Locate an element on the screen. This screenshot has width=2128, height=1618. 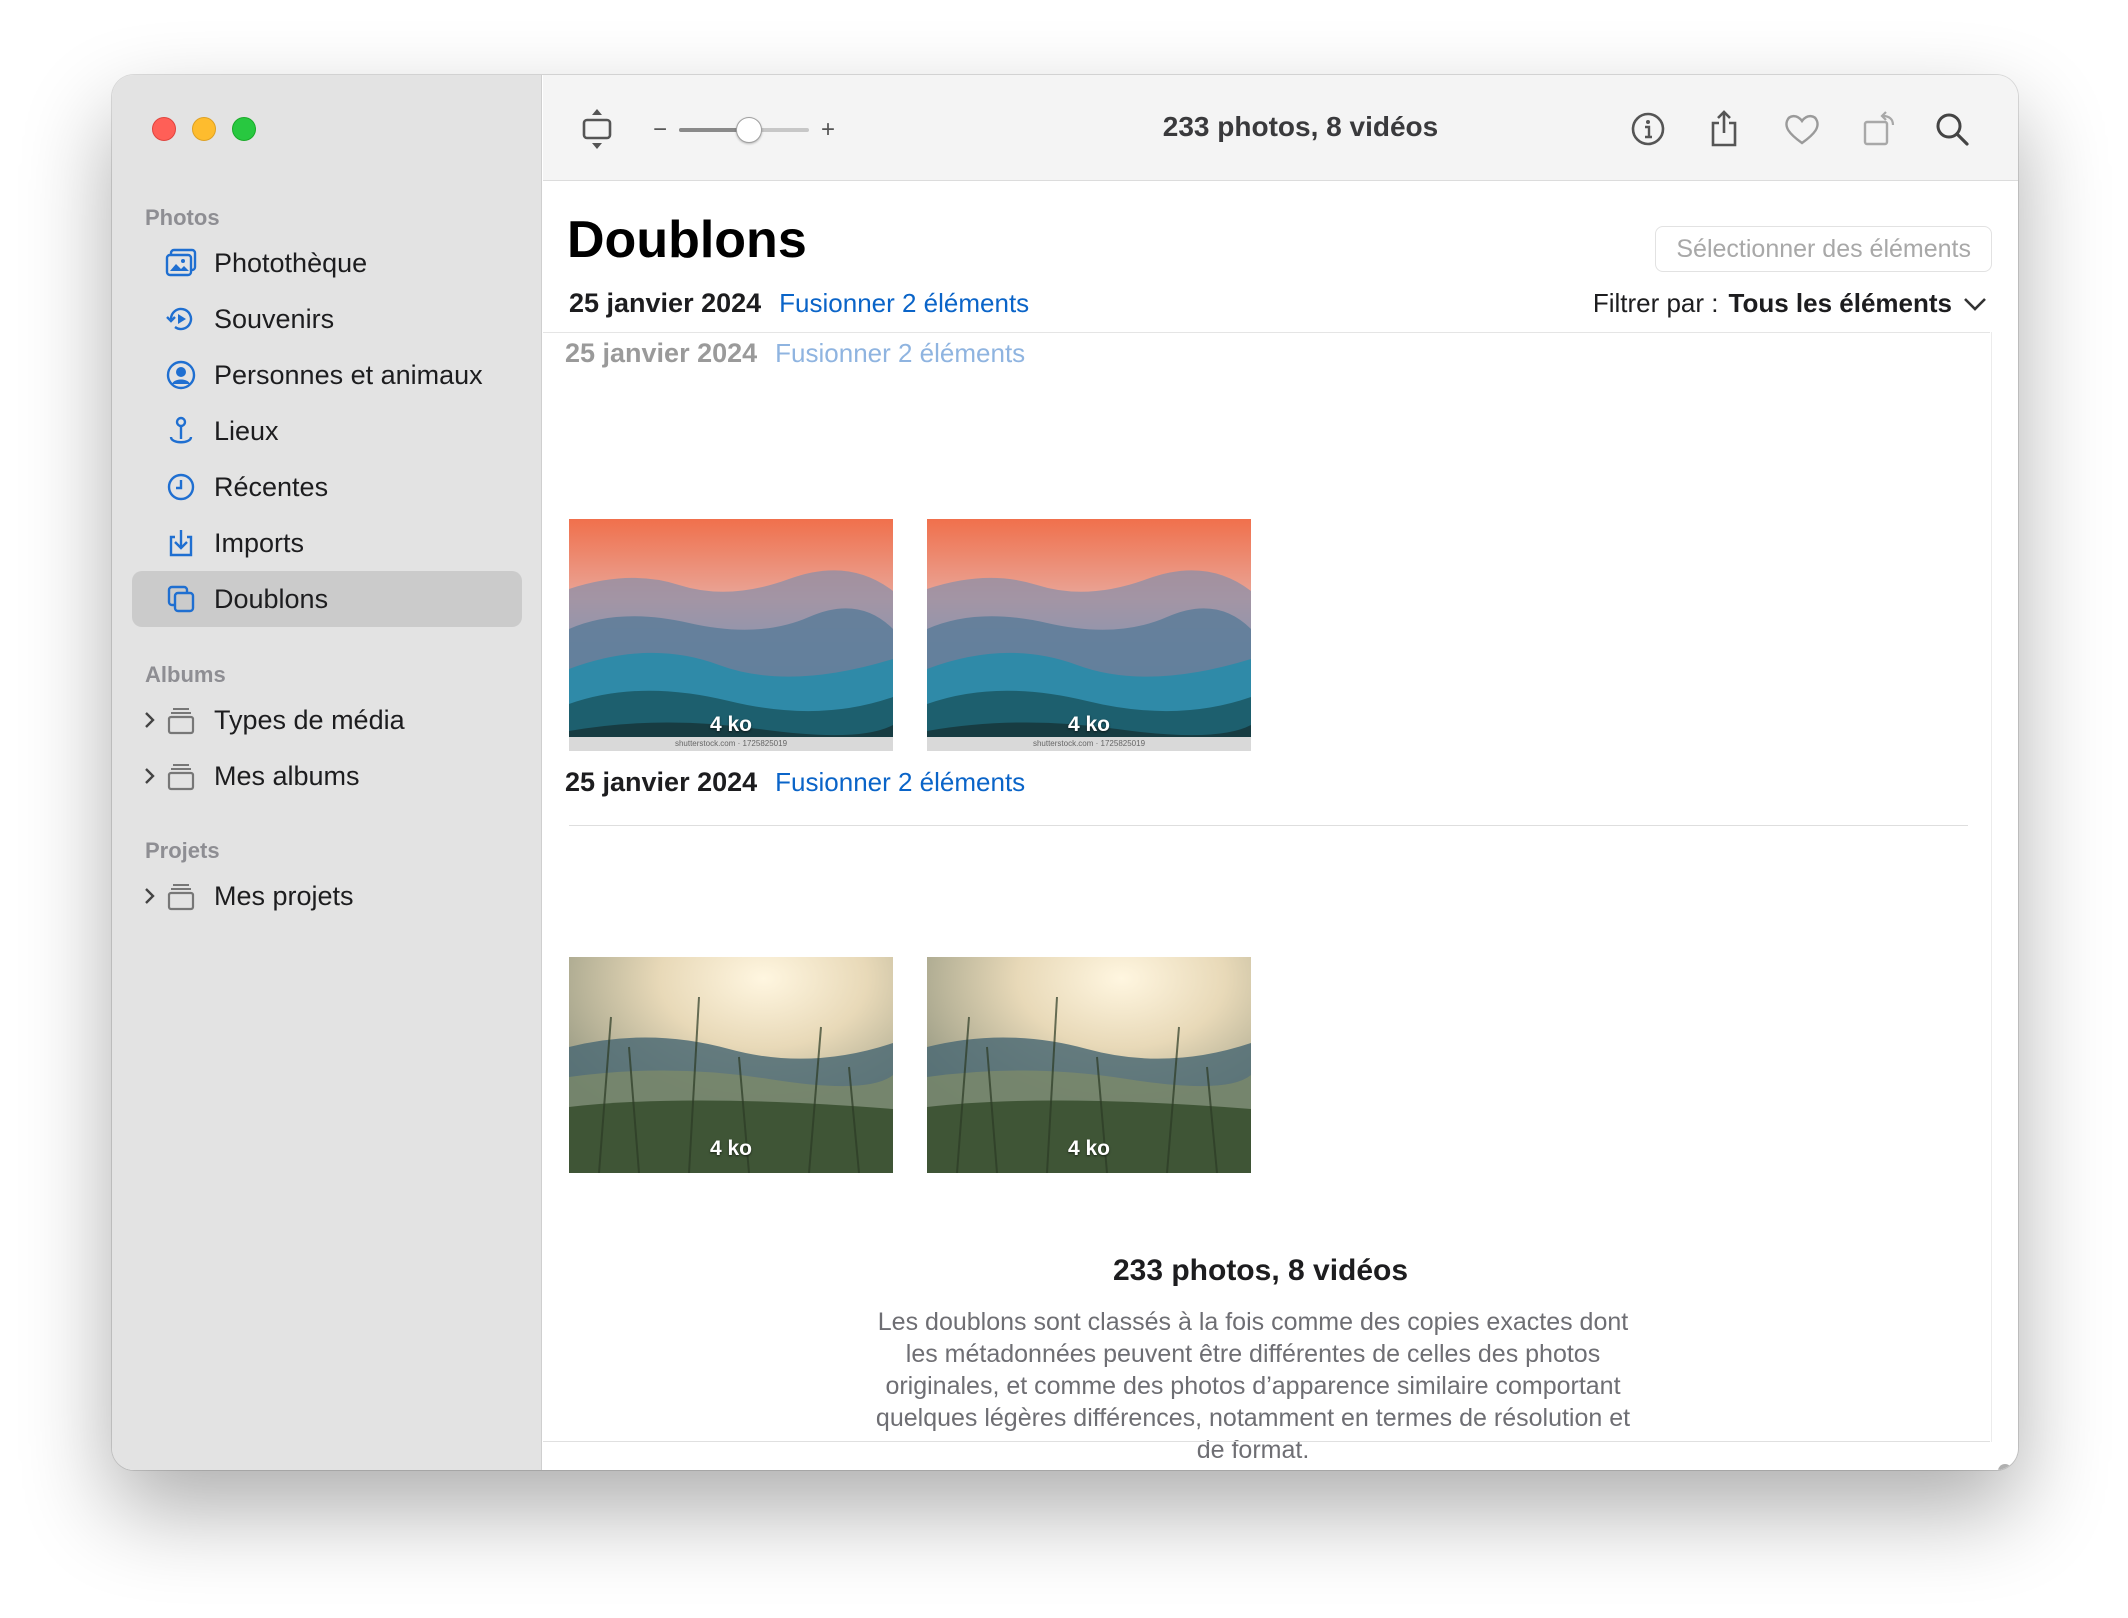
scroll-track is located at coordinates (1991, 887).